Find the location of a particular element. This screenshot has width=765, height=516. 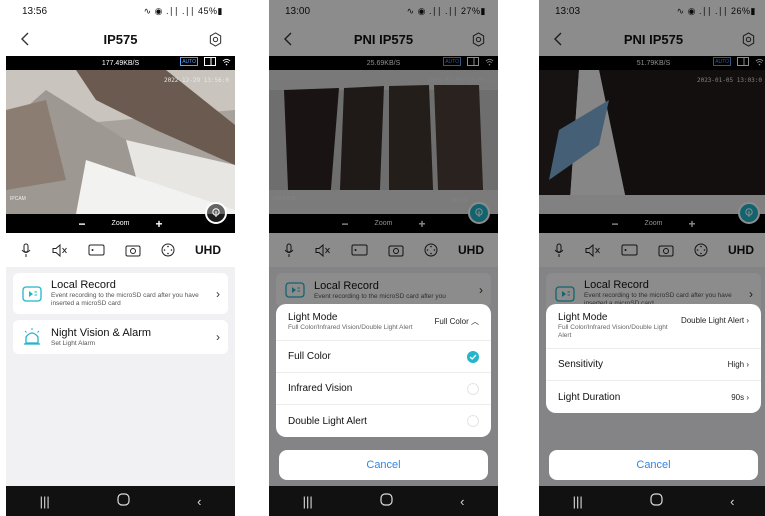

option-label: Full Color is located at coordinates (309, 356).